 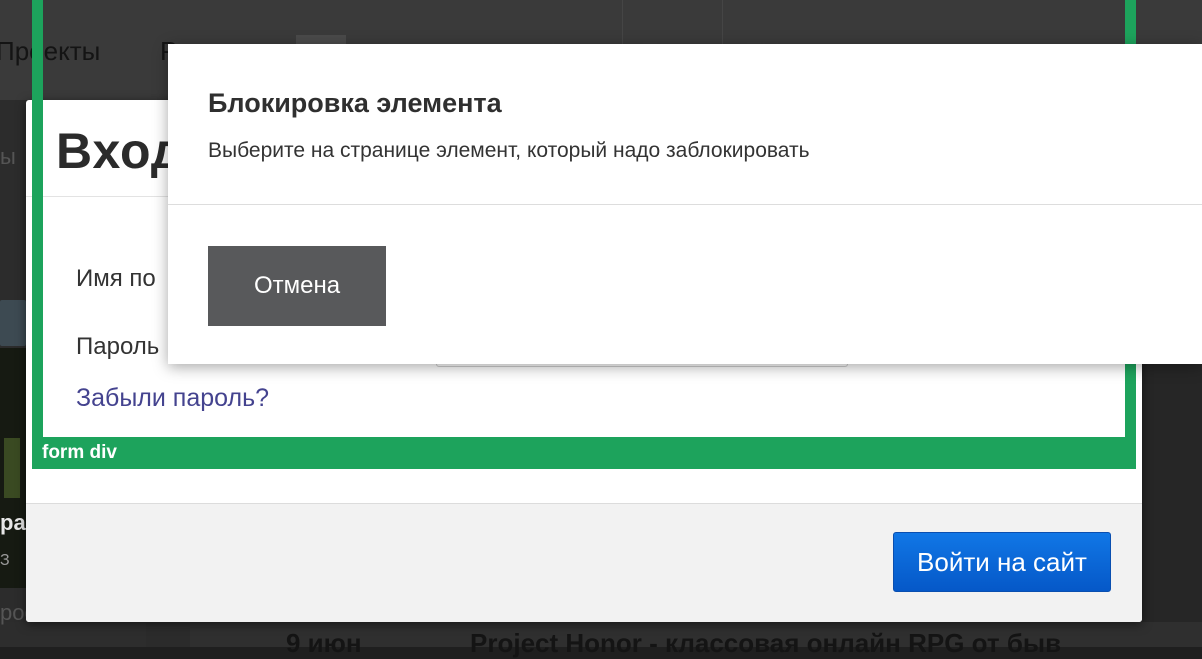 I want to click on sidebar-text: З, so click(x=5, y=560).